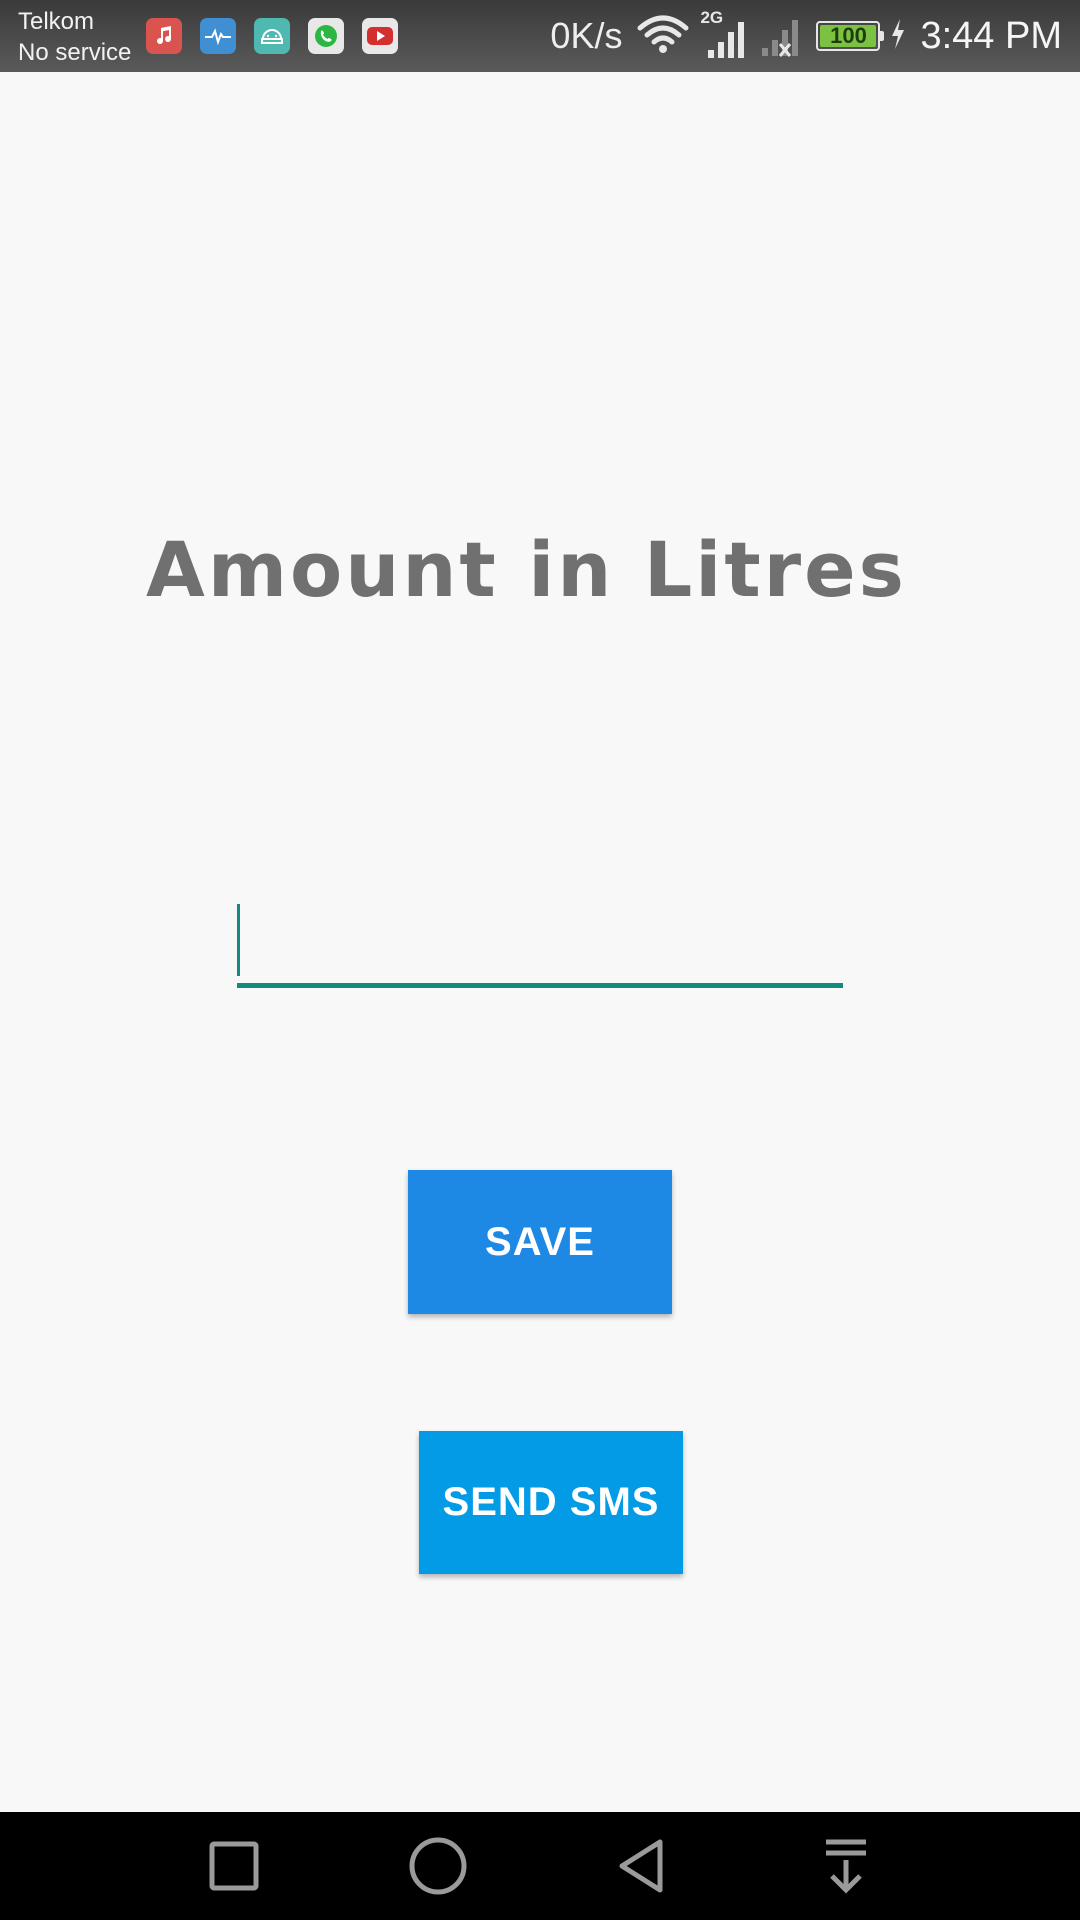 The height and width of the screenshot is (1920, 1080). Describe the element at coordinates (234, 1866) in the screenshot. I see `recent-apps-icon` at that location.